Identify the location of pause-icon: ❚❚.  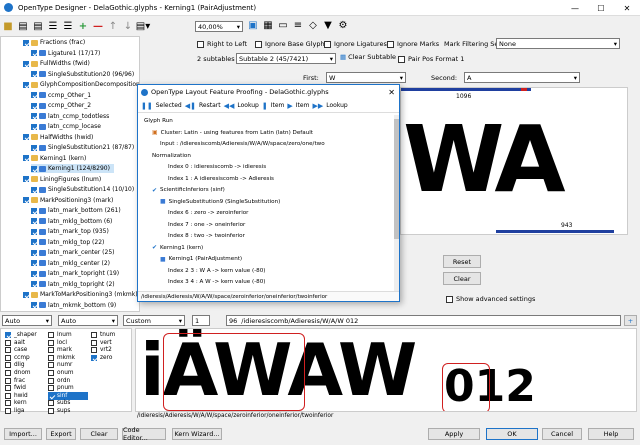
(147, 106).